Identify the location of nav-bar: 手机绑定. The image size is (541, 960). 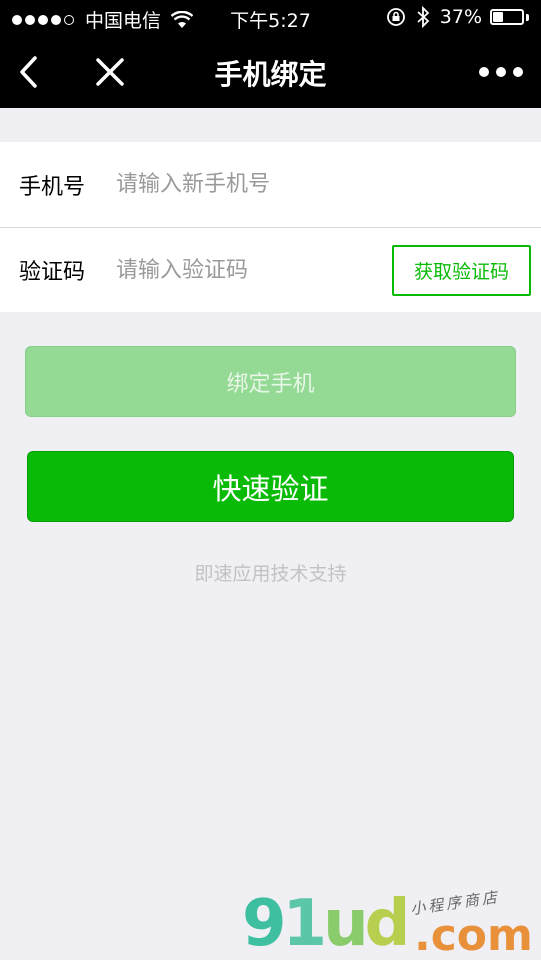
(270, 72).